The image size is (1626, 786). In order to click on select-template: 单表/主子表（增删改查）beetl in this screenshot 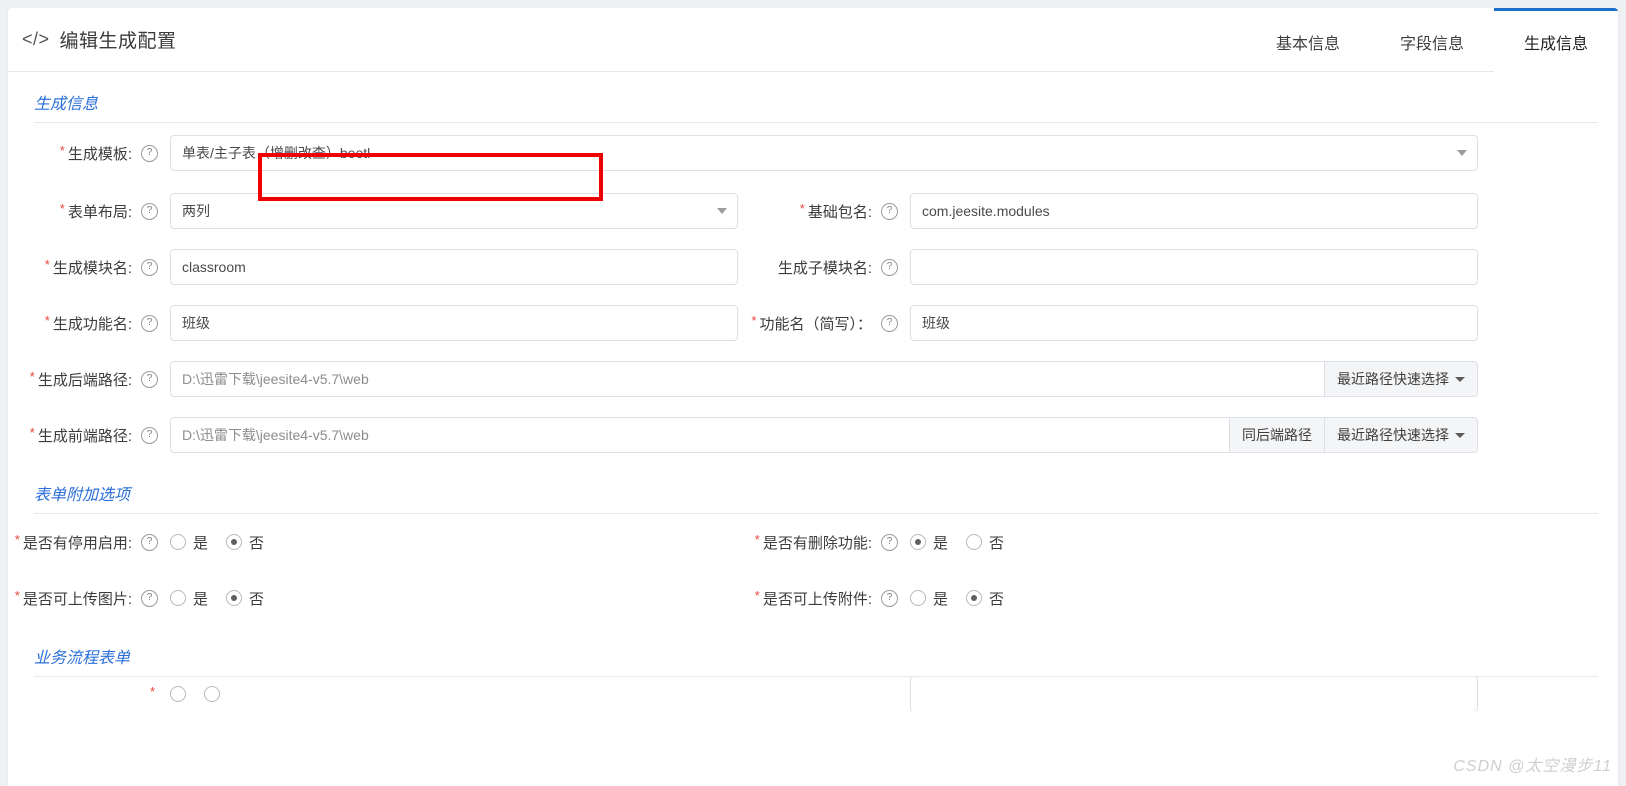, I will do `click(824, 153)`.